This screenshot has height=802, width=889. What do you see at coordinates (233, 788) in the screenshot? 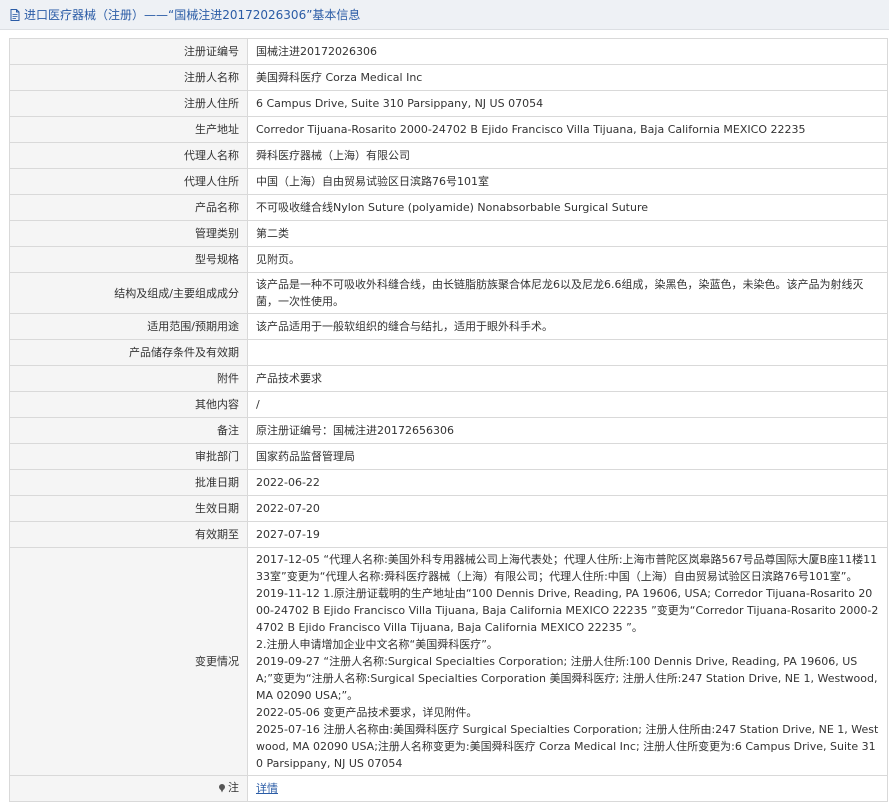
I see `note-label-text: 注` at bounding box center [233, 788].